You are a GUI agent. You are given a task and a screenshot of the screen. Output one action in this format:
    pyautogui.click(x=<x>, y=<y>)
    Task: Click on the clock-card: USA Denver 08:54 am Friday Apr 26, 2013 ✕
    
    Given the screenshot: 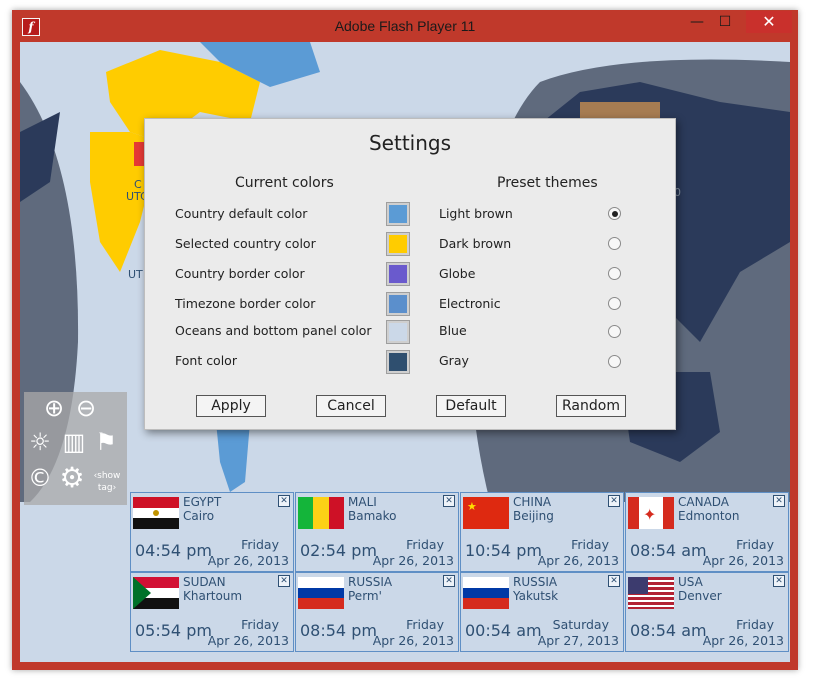 What is the action you would take?
    pyautogui.click(x=707, y=612)
    